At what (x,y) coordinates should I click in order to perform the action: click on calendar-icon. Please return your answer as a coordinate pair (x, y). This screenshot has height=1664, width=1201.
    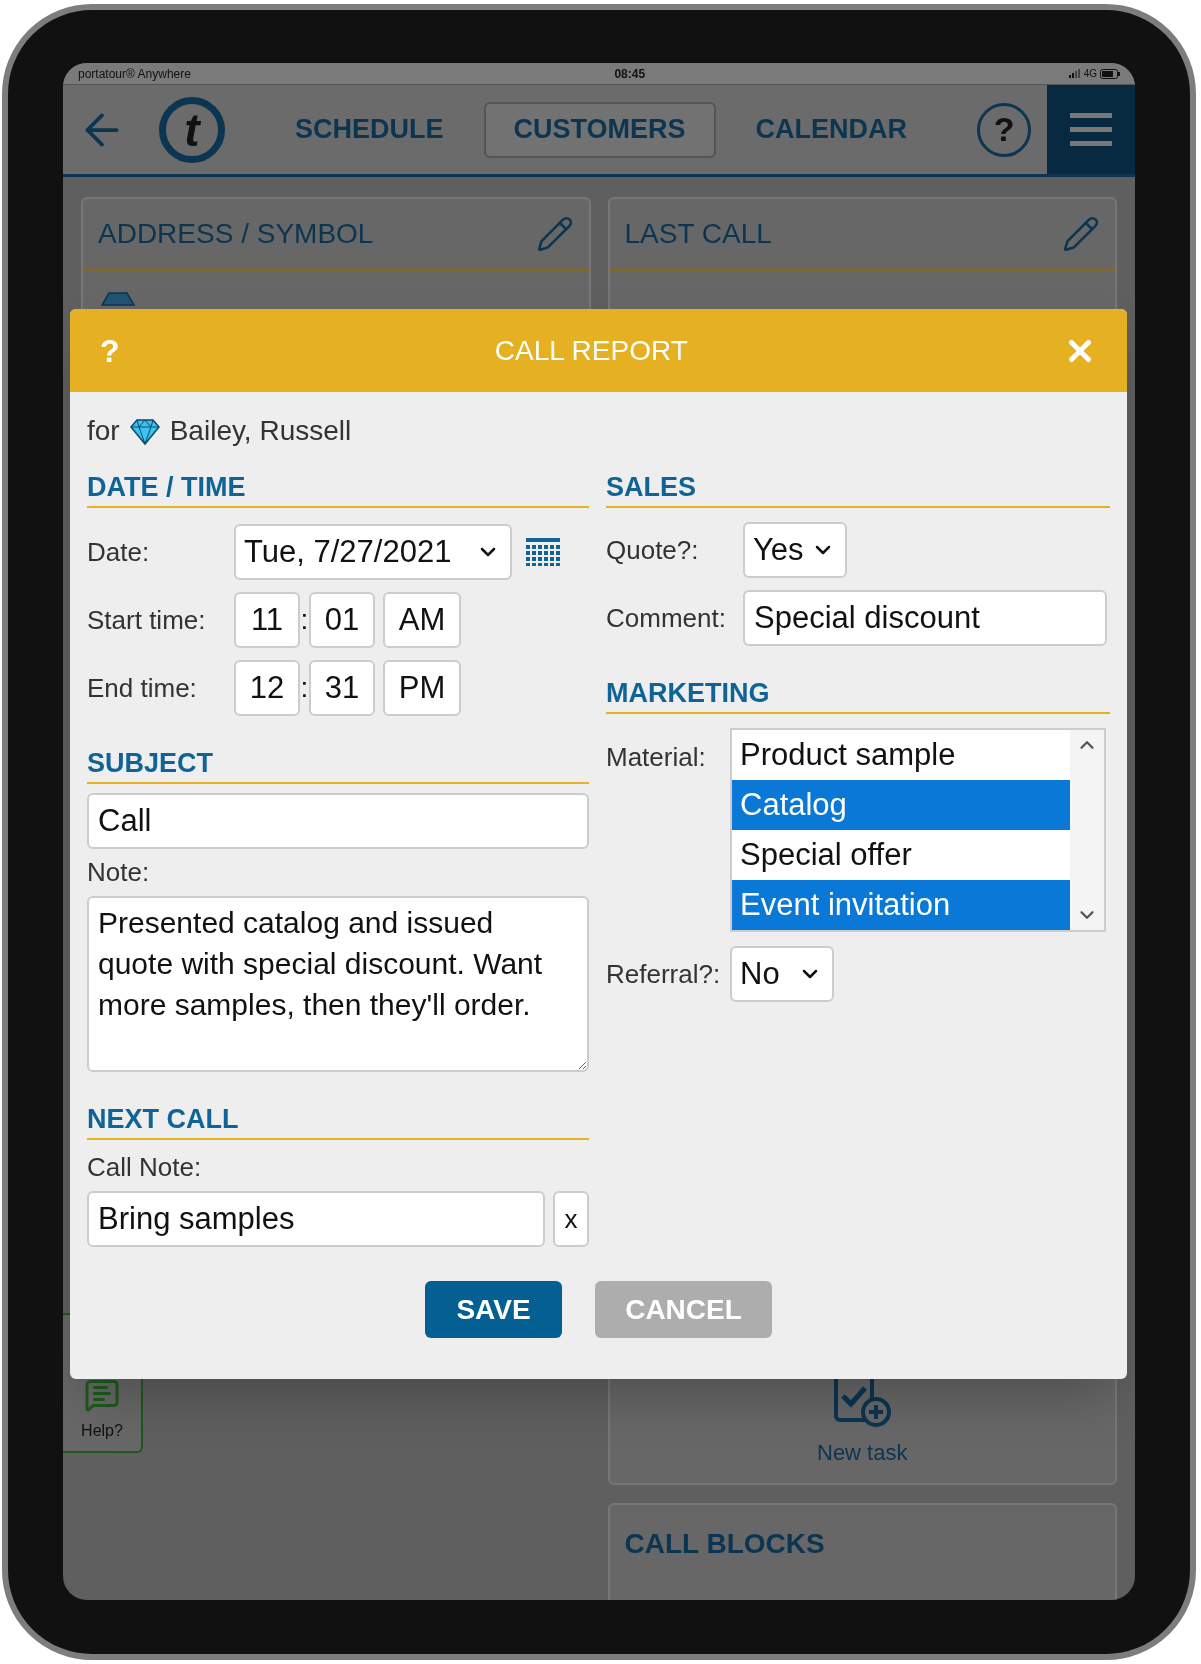
    Looking at the image, I should click on (543, 552).